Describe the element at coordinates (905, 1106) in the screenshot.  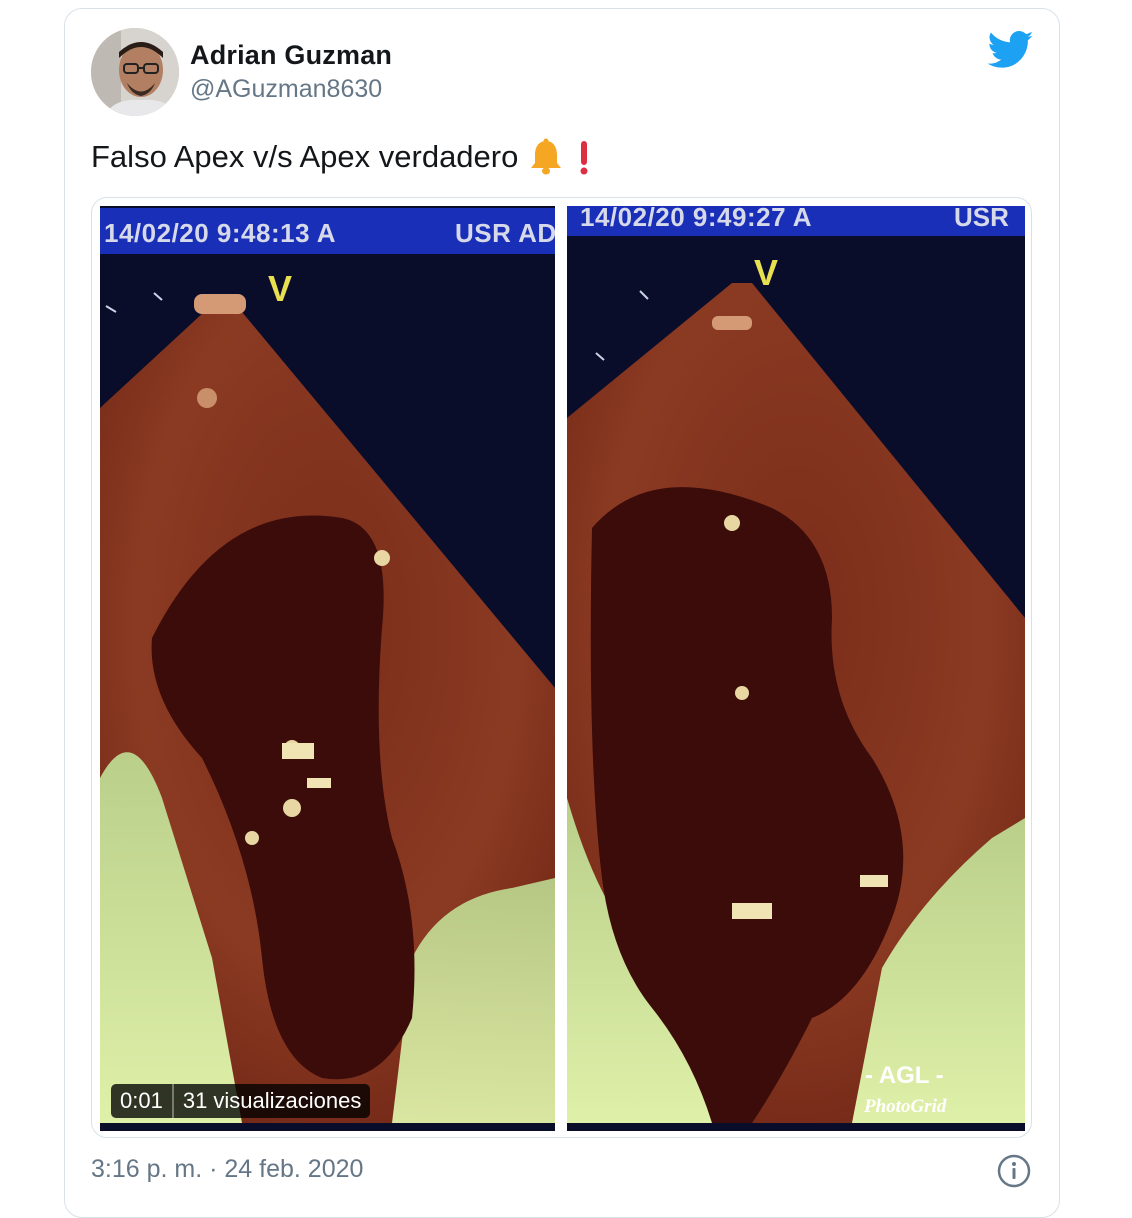
I see `watermark-photogrid: PhotoGrid` at that location.